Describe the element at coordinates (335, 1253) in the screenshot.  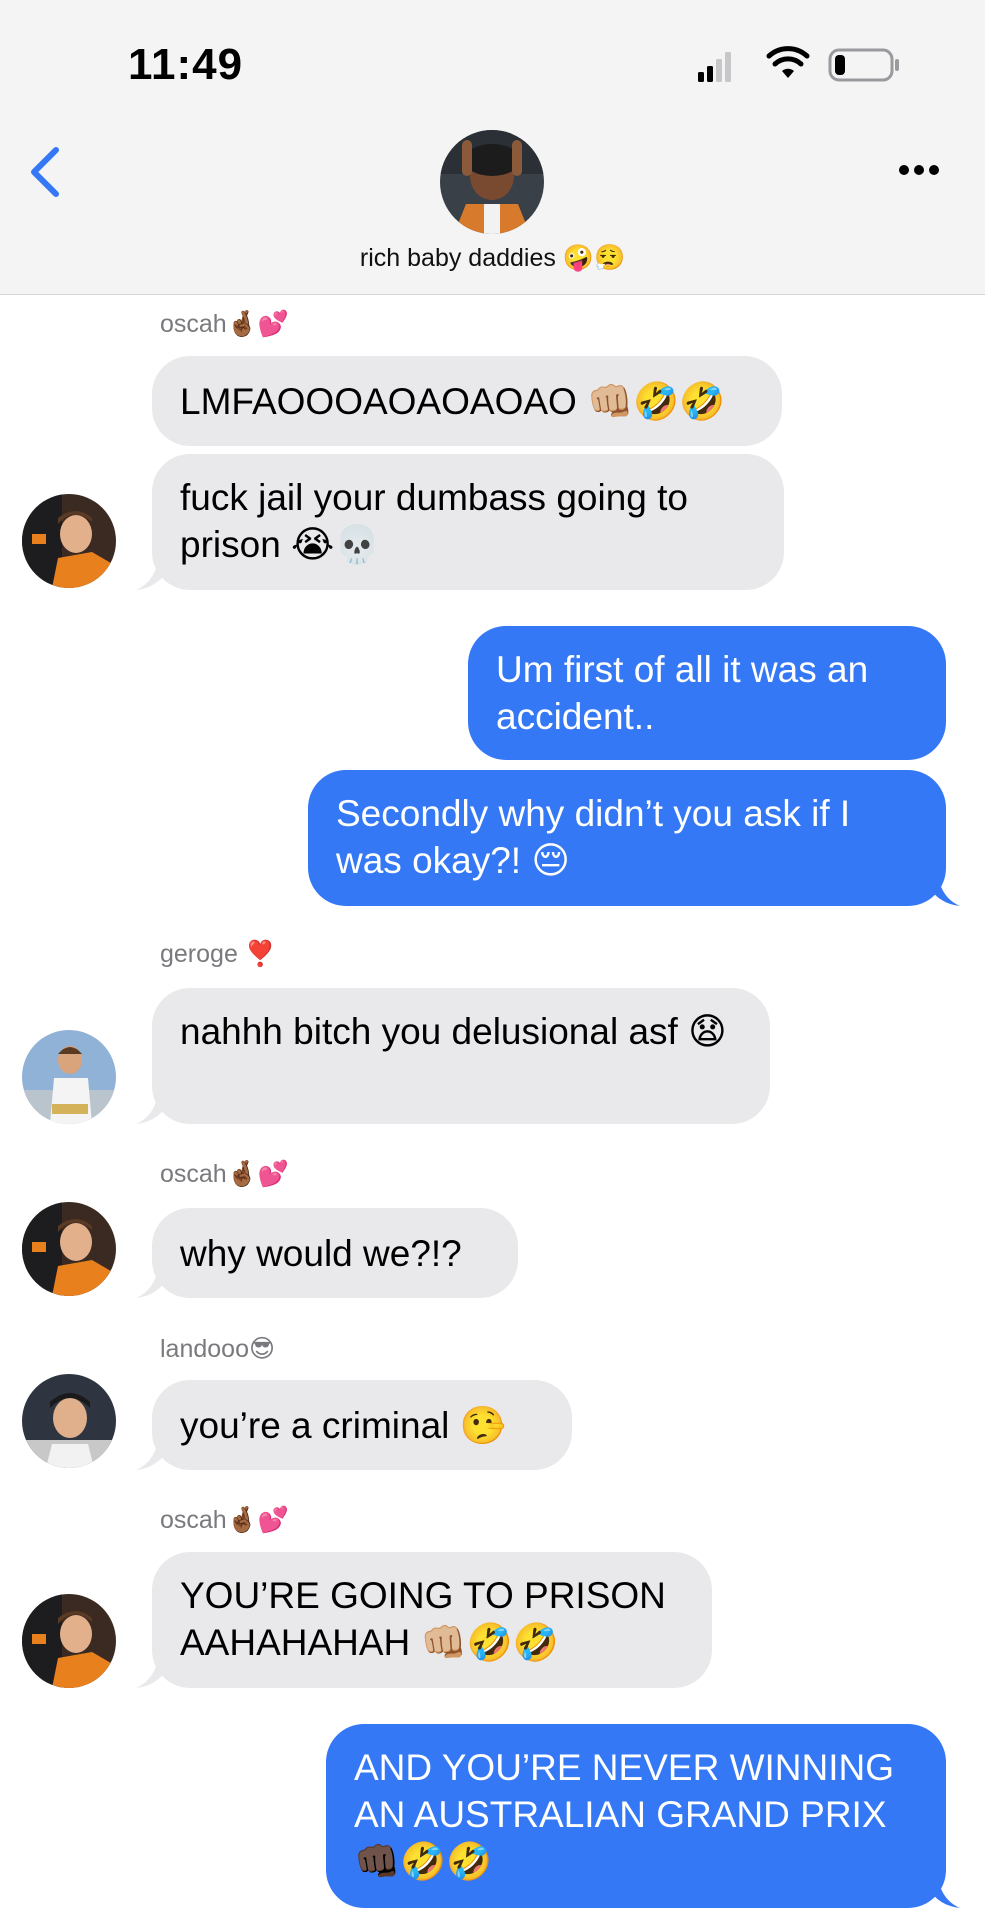
I see `message-bubble-incoming: why would we?!?` at that location.